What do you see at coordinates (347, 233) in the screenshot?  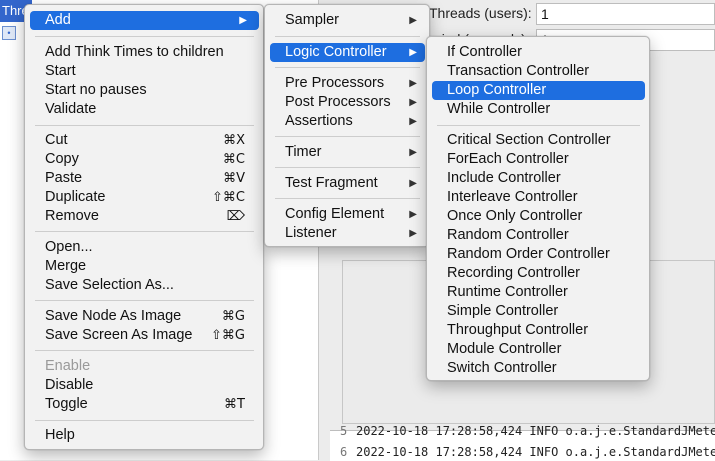 I see `menu-item-listener: Listener ▶` at bounding box center [347, 233].